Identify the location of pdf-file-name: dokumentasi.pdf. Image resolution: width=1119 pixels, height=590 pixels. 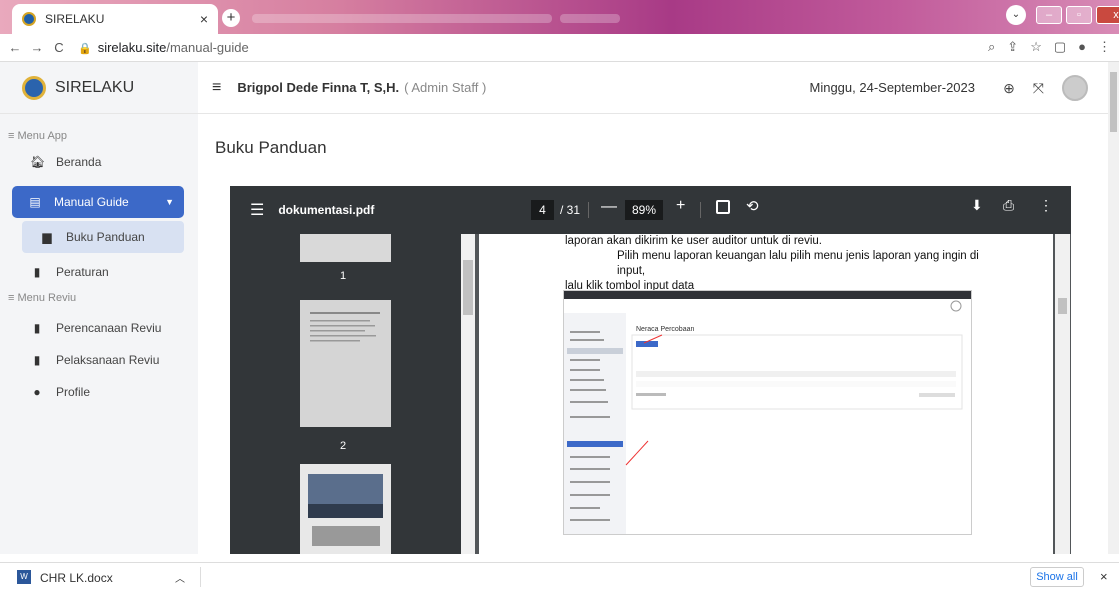
(326, 210).